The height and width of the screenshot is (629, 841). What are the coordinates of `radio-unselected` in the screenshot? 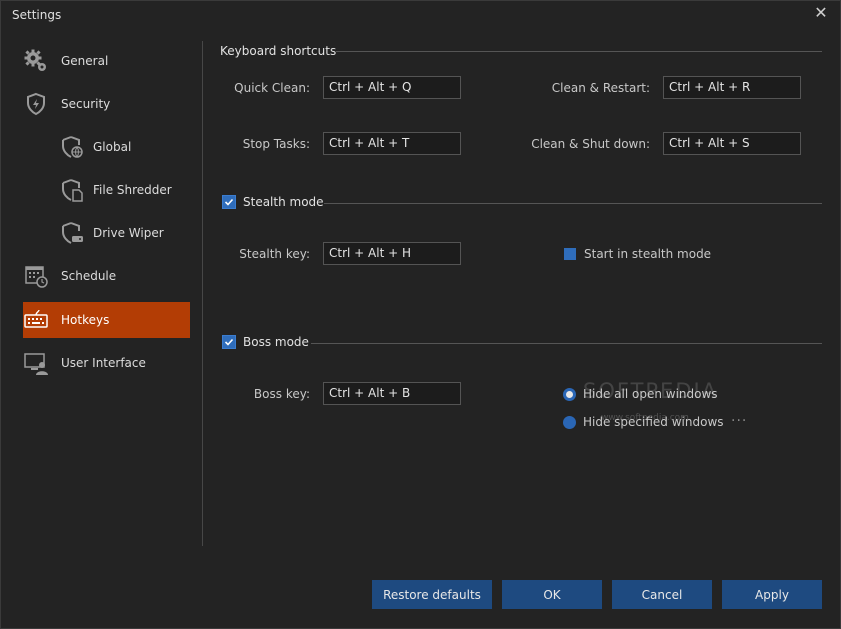 It's located at (569, 422).